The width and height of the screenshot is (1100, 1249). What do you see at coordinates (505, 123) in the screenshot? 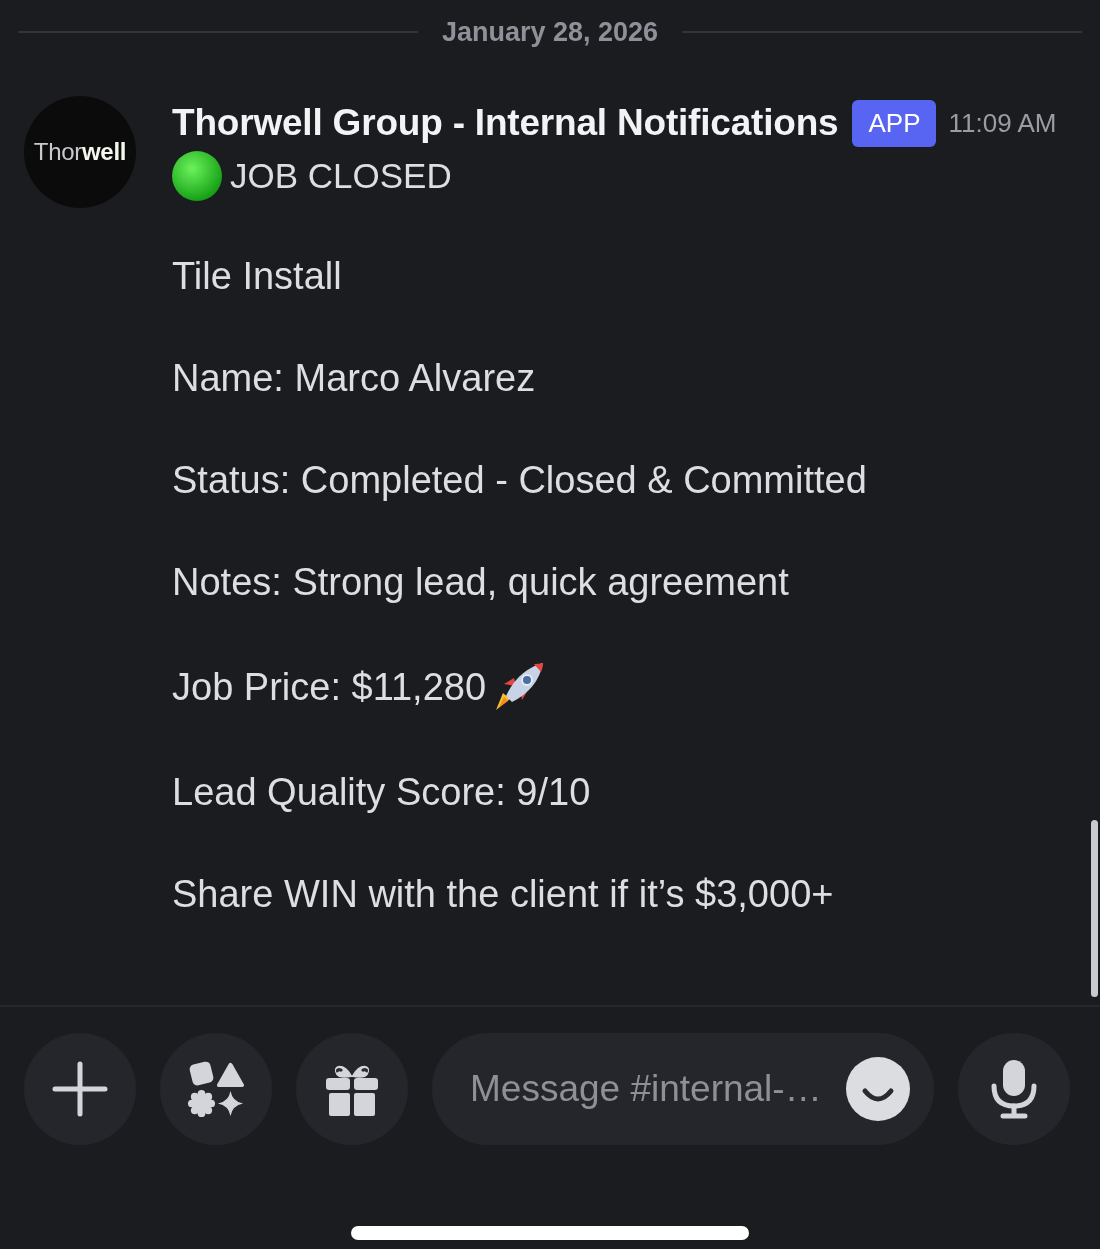
I see `author-name: Thorwell Group - Internal Notifications` at bounding box center [505, 123].